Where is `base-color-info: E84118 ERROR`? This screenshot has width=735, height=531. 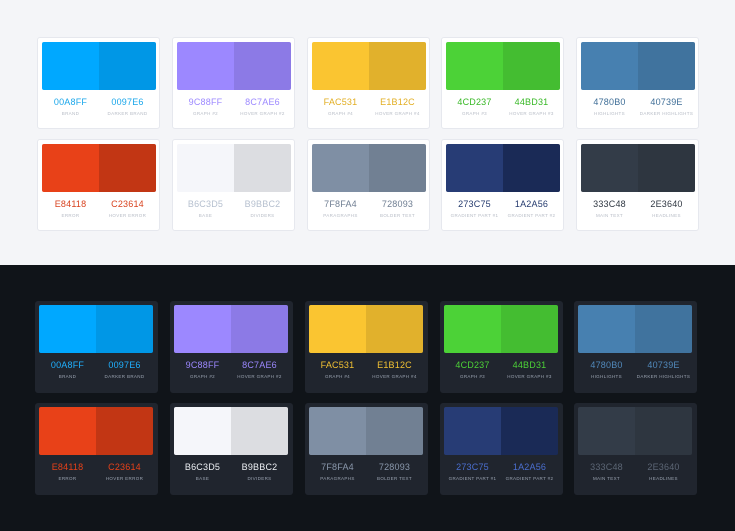 base-color-info: E84118 ERROR is located at coordinates (70, 213).